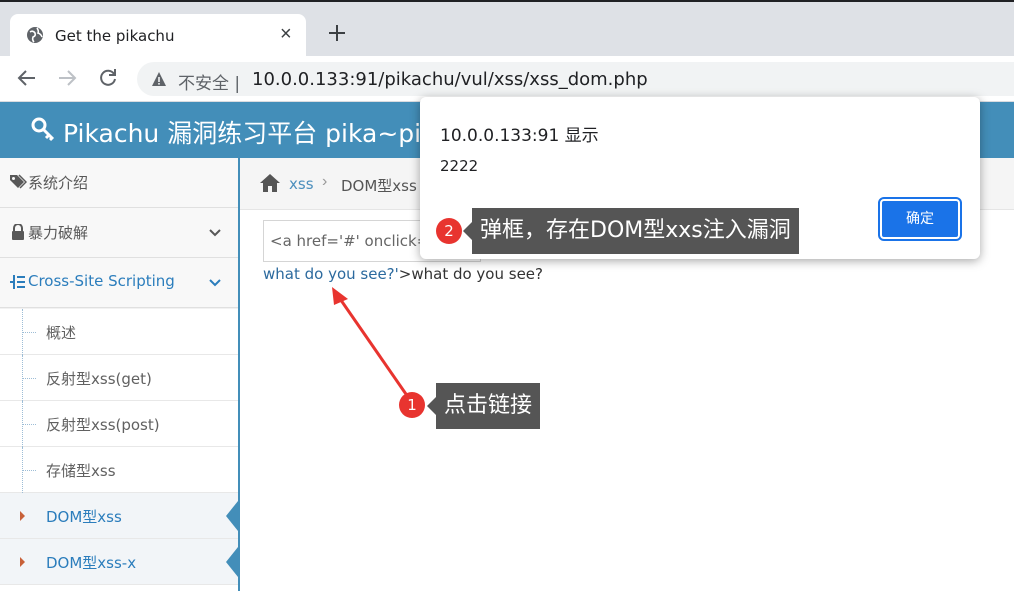 This screenshot has height=591, width=1014. I want to click on submenu-item-overview: 概述, so click(119, 332).